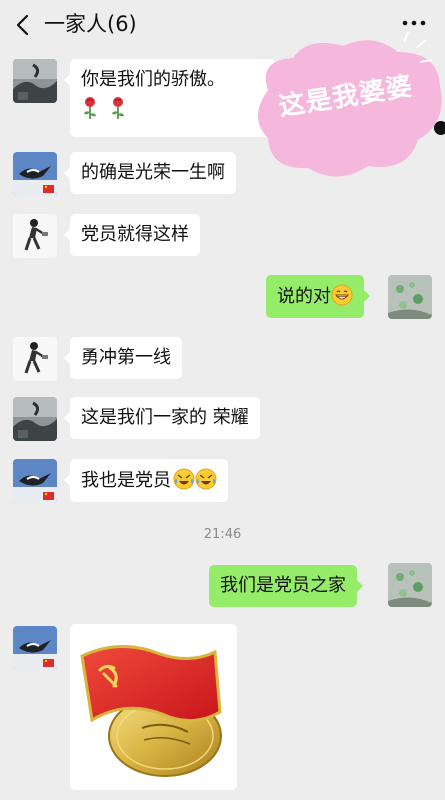 Image resolution: width=445 pixels, height=800 pixels. Describe the element at coordinates (346, 110) in the screenshot. I see `pink-cloud-overlay: 这是我婆婆` at that location.